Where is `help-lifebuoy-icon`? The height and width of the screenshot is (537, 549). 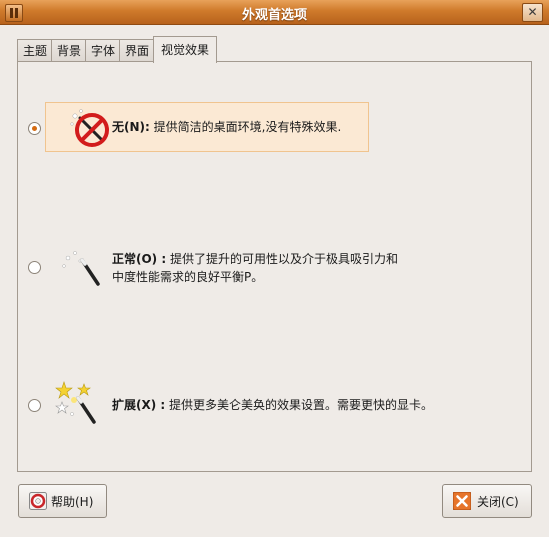
help-lifebuoy-icon is located at coordinates (38, 501).